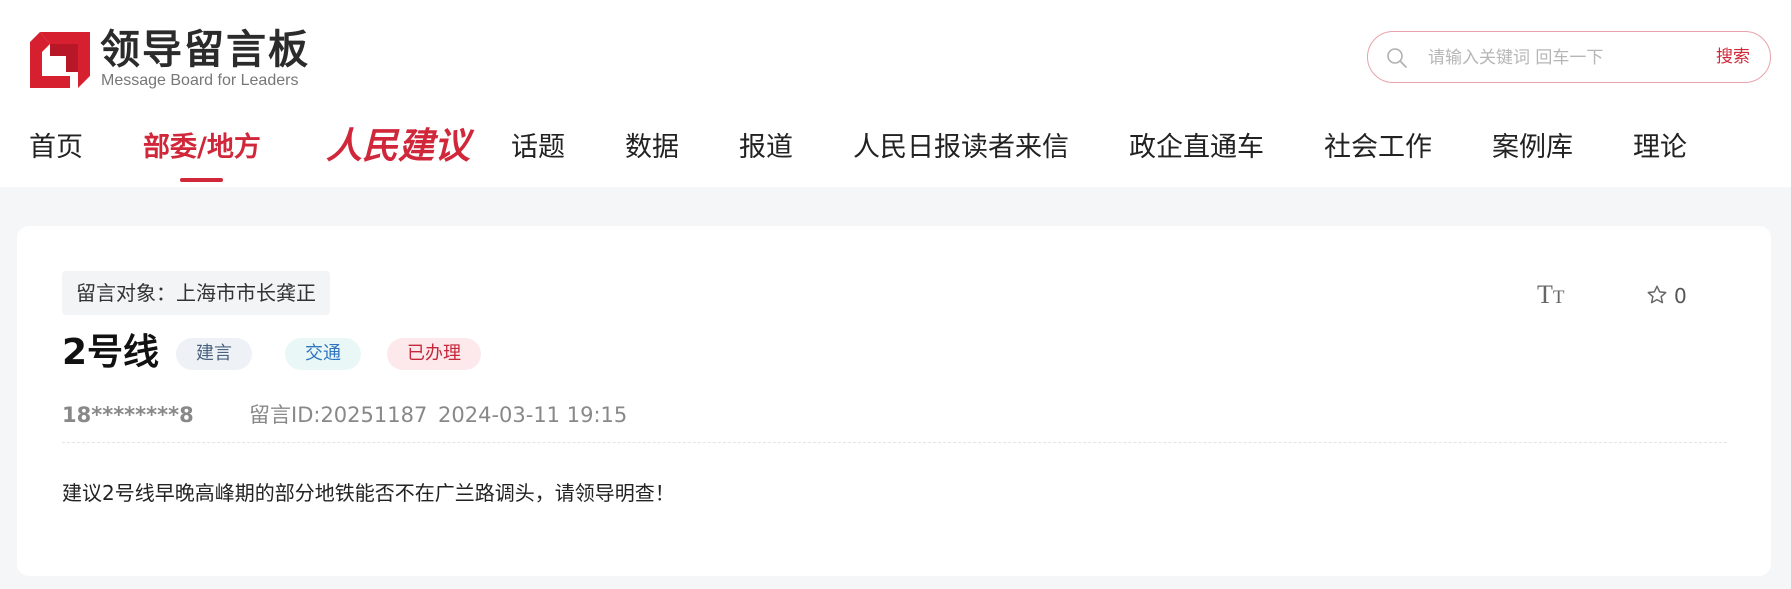 This screenshot has height=589, width=1791. Describe the element at coordinates (894, 442) in the screenshot. I see `divider` at that location.